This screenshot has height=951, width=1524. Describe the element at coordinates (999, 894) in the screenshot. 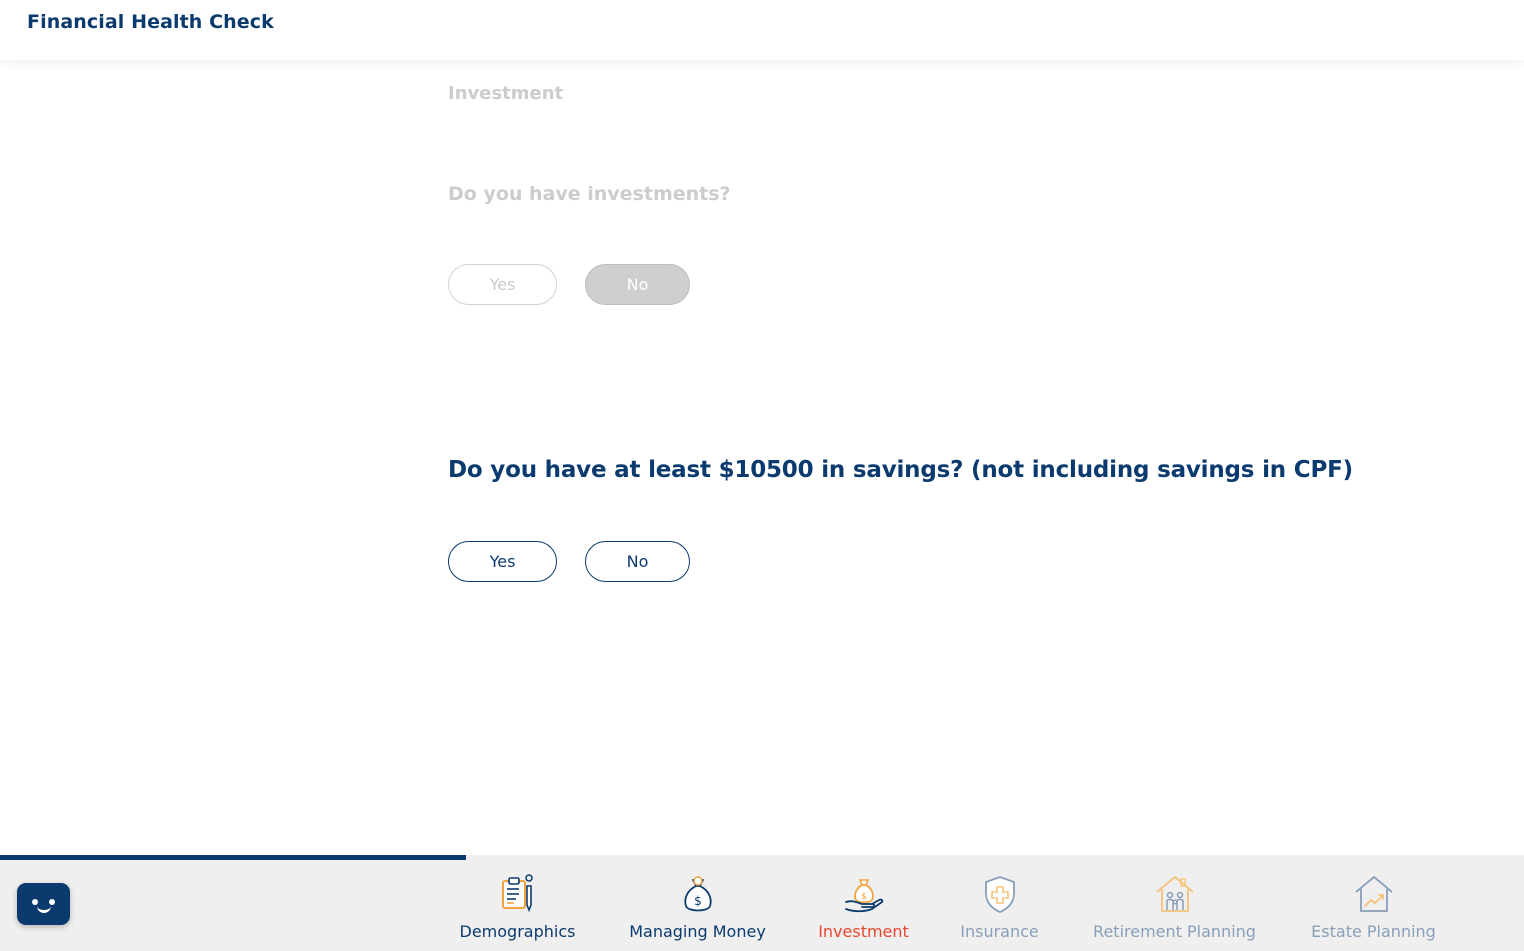

I see `shield-cross-icon` at that location.